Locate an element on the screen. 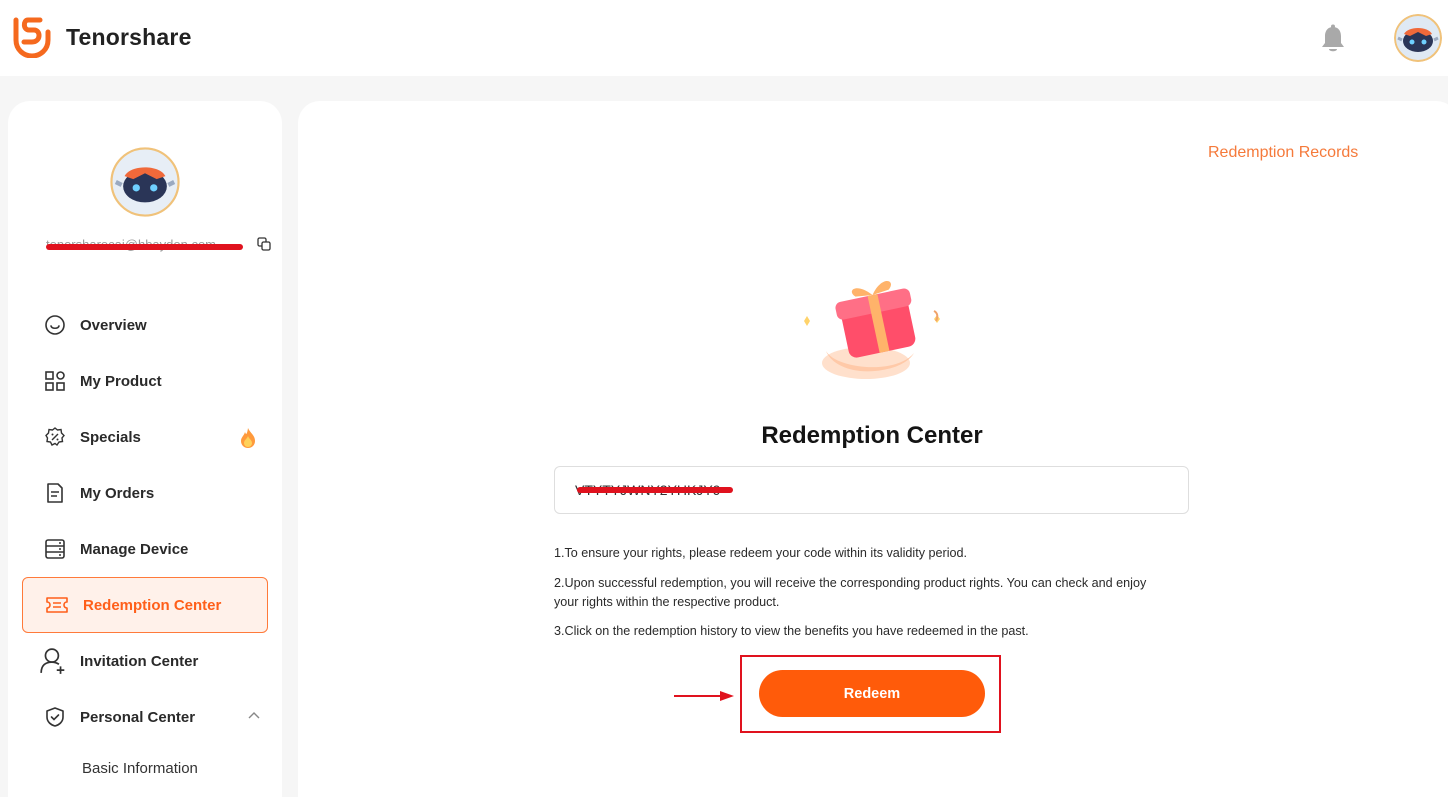 This screenshot has height=797, width=1448. brand-logo: Tenorshare is located at coordinates (102, 37).